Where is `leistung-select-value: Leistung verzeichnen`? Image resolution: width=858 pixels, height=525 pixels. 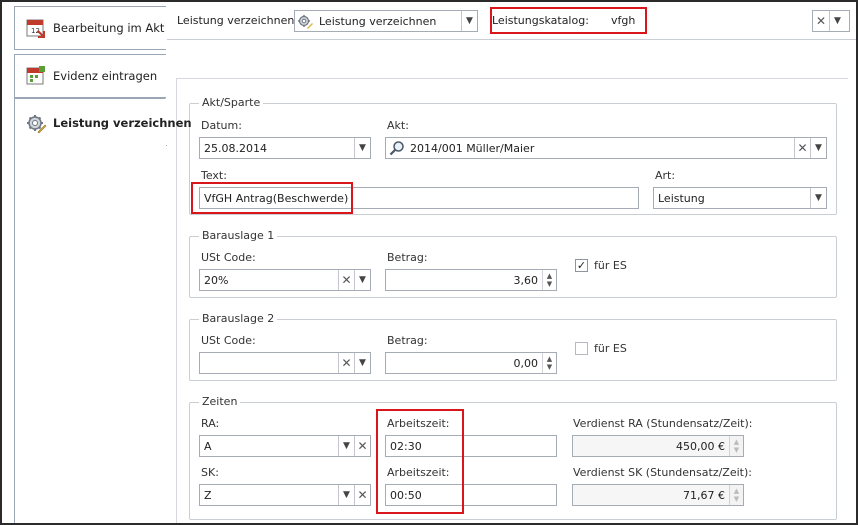
leistung-select-value: Leistung verzeichnen is located at coordinates (378, 21).